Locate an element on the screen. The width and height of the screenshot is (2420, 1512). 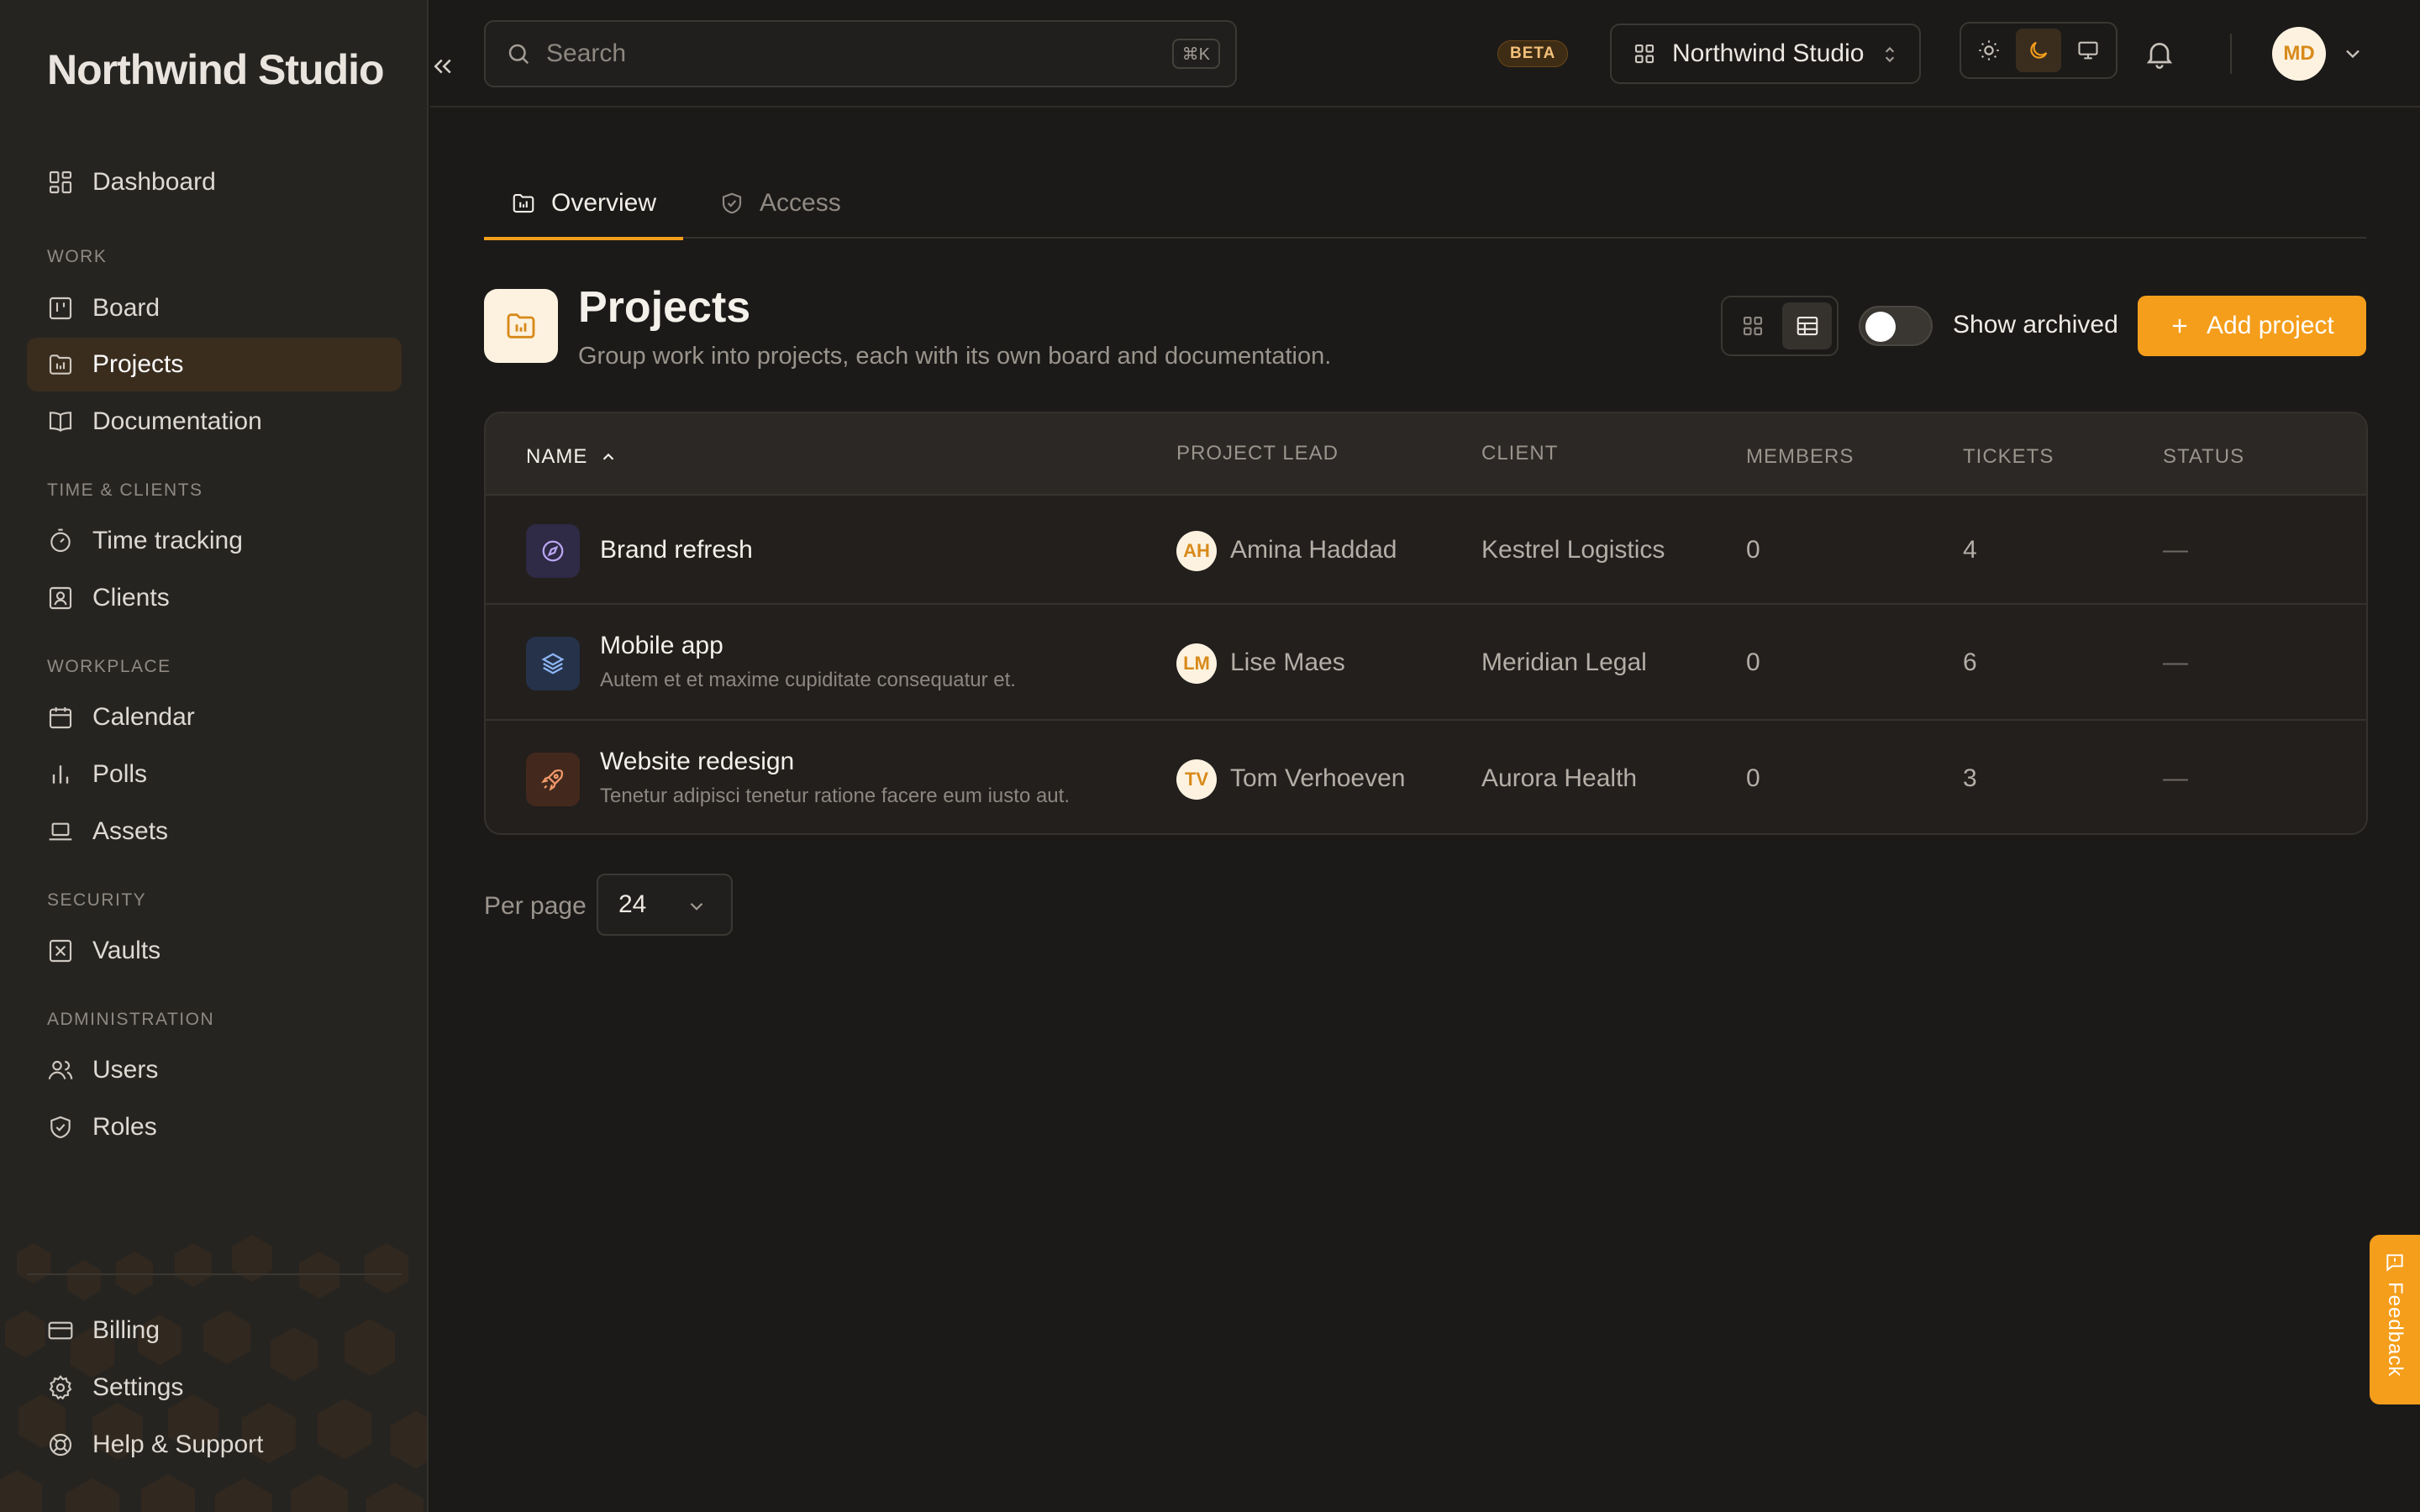
sidebar-item-users: Users is located at coordinates (214, 1070).